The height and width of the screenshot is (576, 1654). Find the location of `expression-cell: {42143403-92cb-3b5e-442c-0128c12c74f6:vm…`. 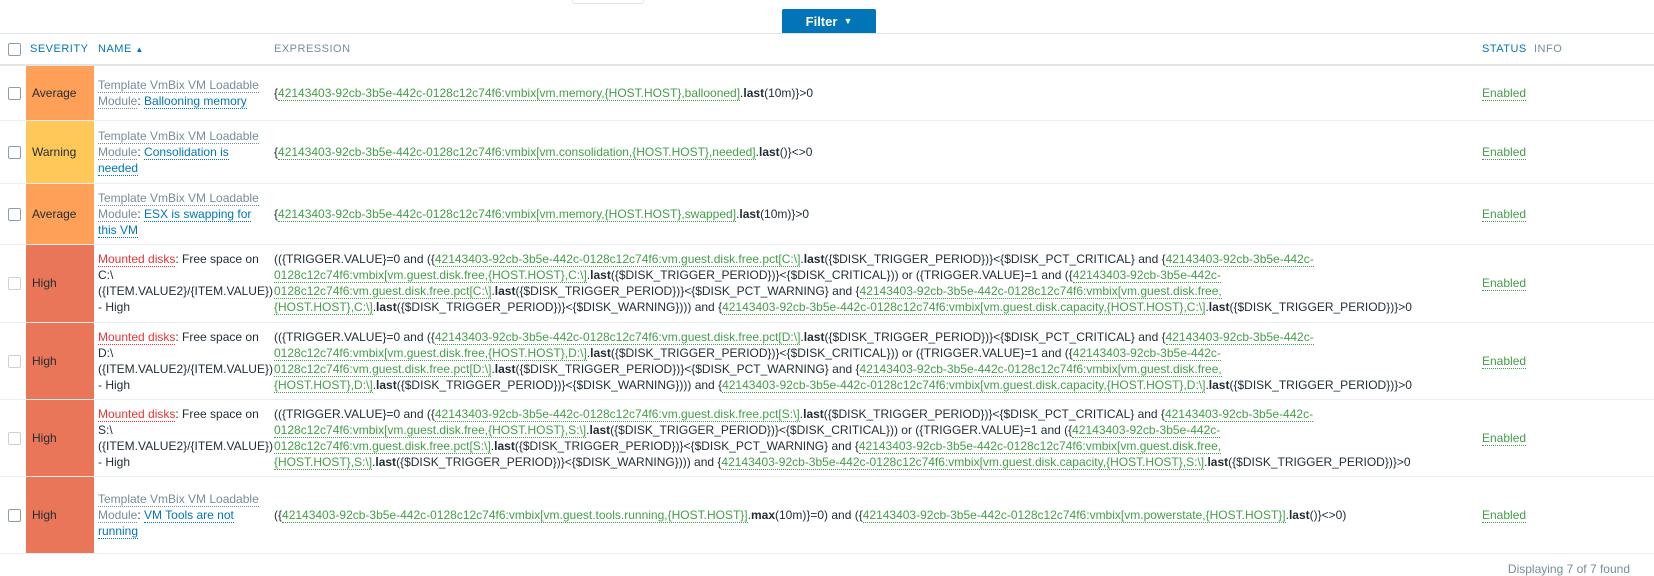

expression-cell: {42143403-92cb-3b5e-442c-0128c12c74f6:vm… is located at coordinates (874, 93).